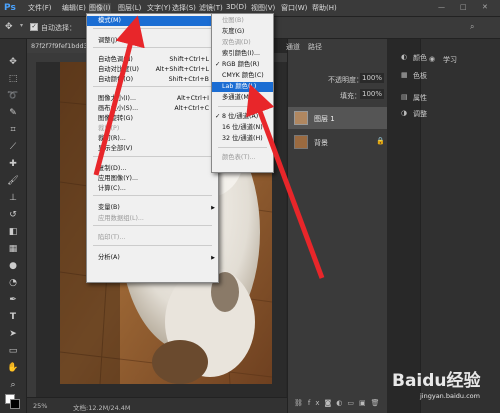 This screenshot has width=500, height=413. I want to click on baidu-watermark-url: jingyan.baidu.com, so click(450, 396).